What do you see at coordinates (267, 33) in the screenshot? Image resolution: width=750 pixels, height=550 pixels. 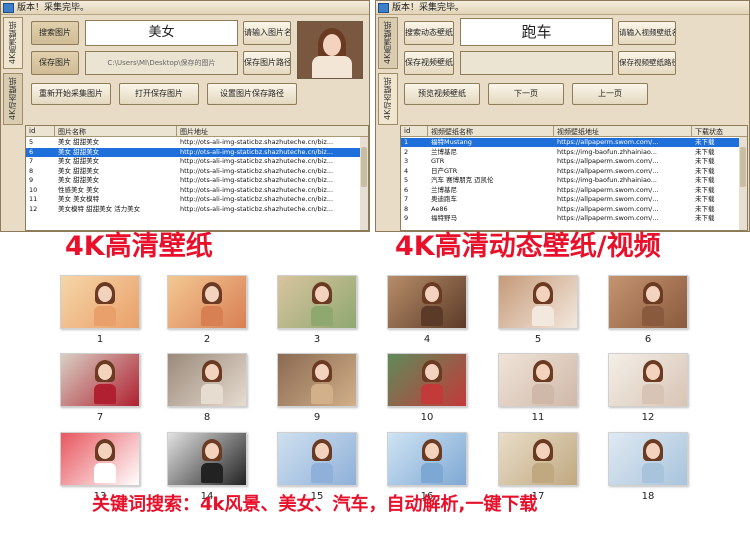 I see `input-image-name-button: 请输入图片名` at bounding box center [267, 33].